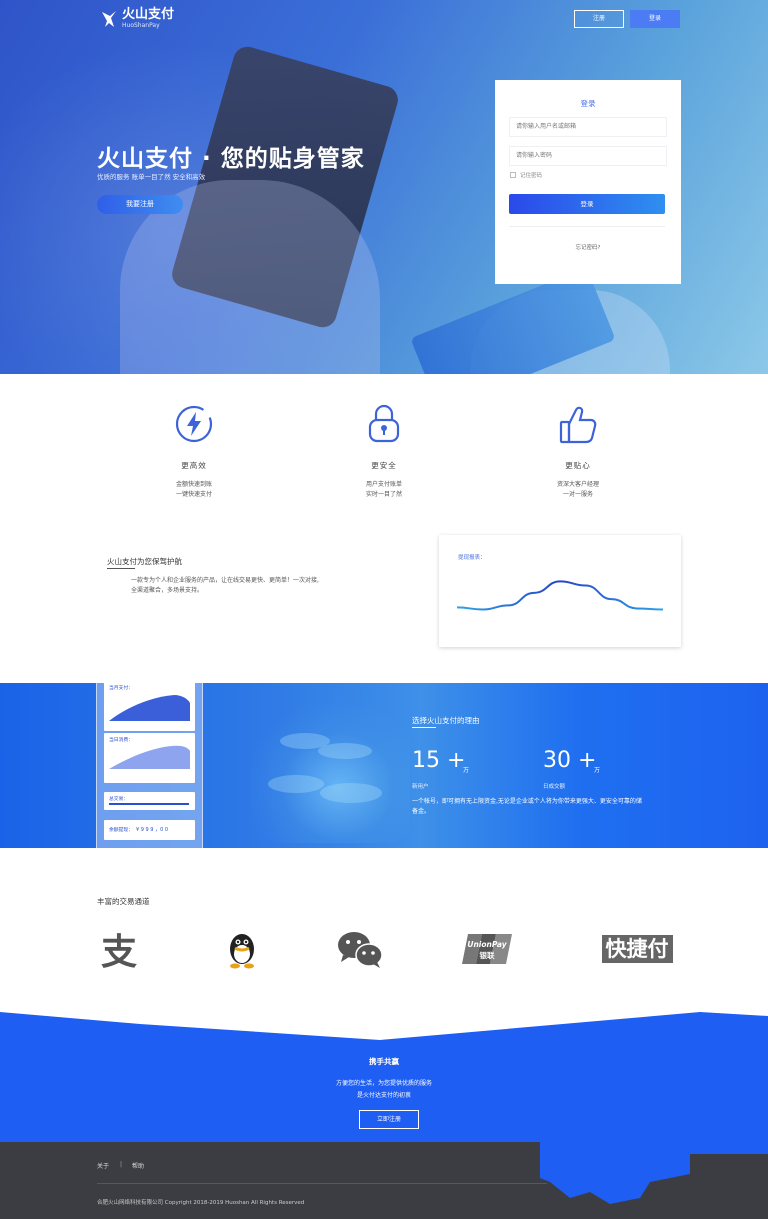 The image size is (768, 1219). I want to click on username-input: 请你输入用户名或邮箱, so click(588, 127).